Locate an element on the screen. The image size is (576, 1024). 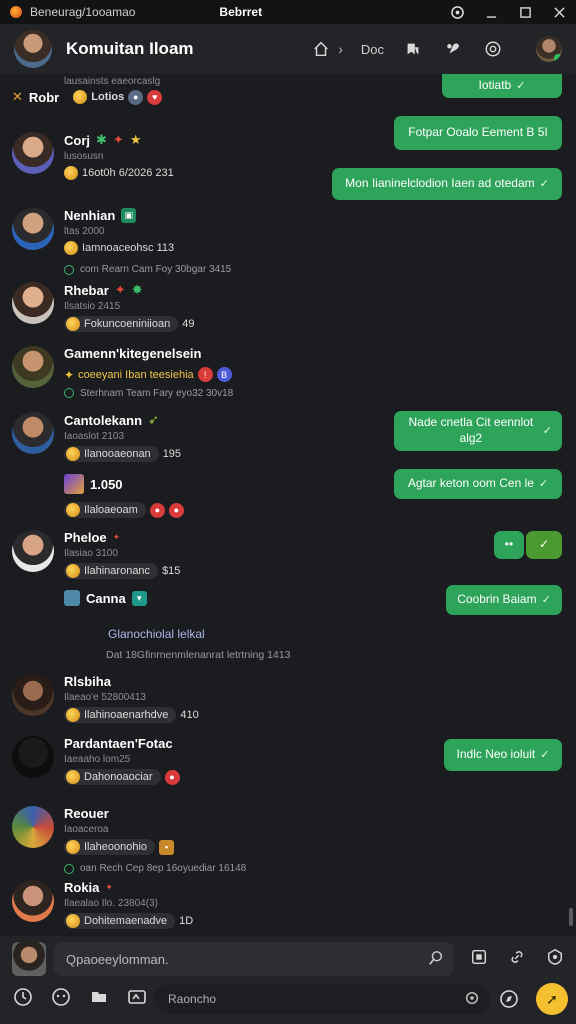
thread-link: com Rearn Cam Foy 30bgar 3415 is located at coordinates (214, 269).